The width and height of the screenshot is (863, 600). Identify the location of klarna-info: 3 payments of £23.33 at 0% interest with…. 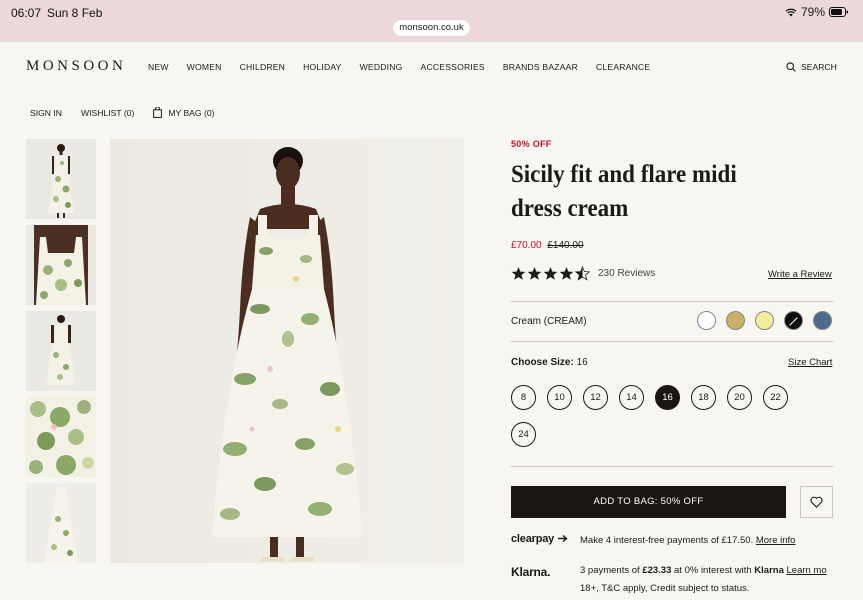
(703, 570).